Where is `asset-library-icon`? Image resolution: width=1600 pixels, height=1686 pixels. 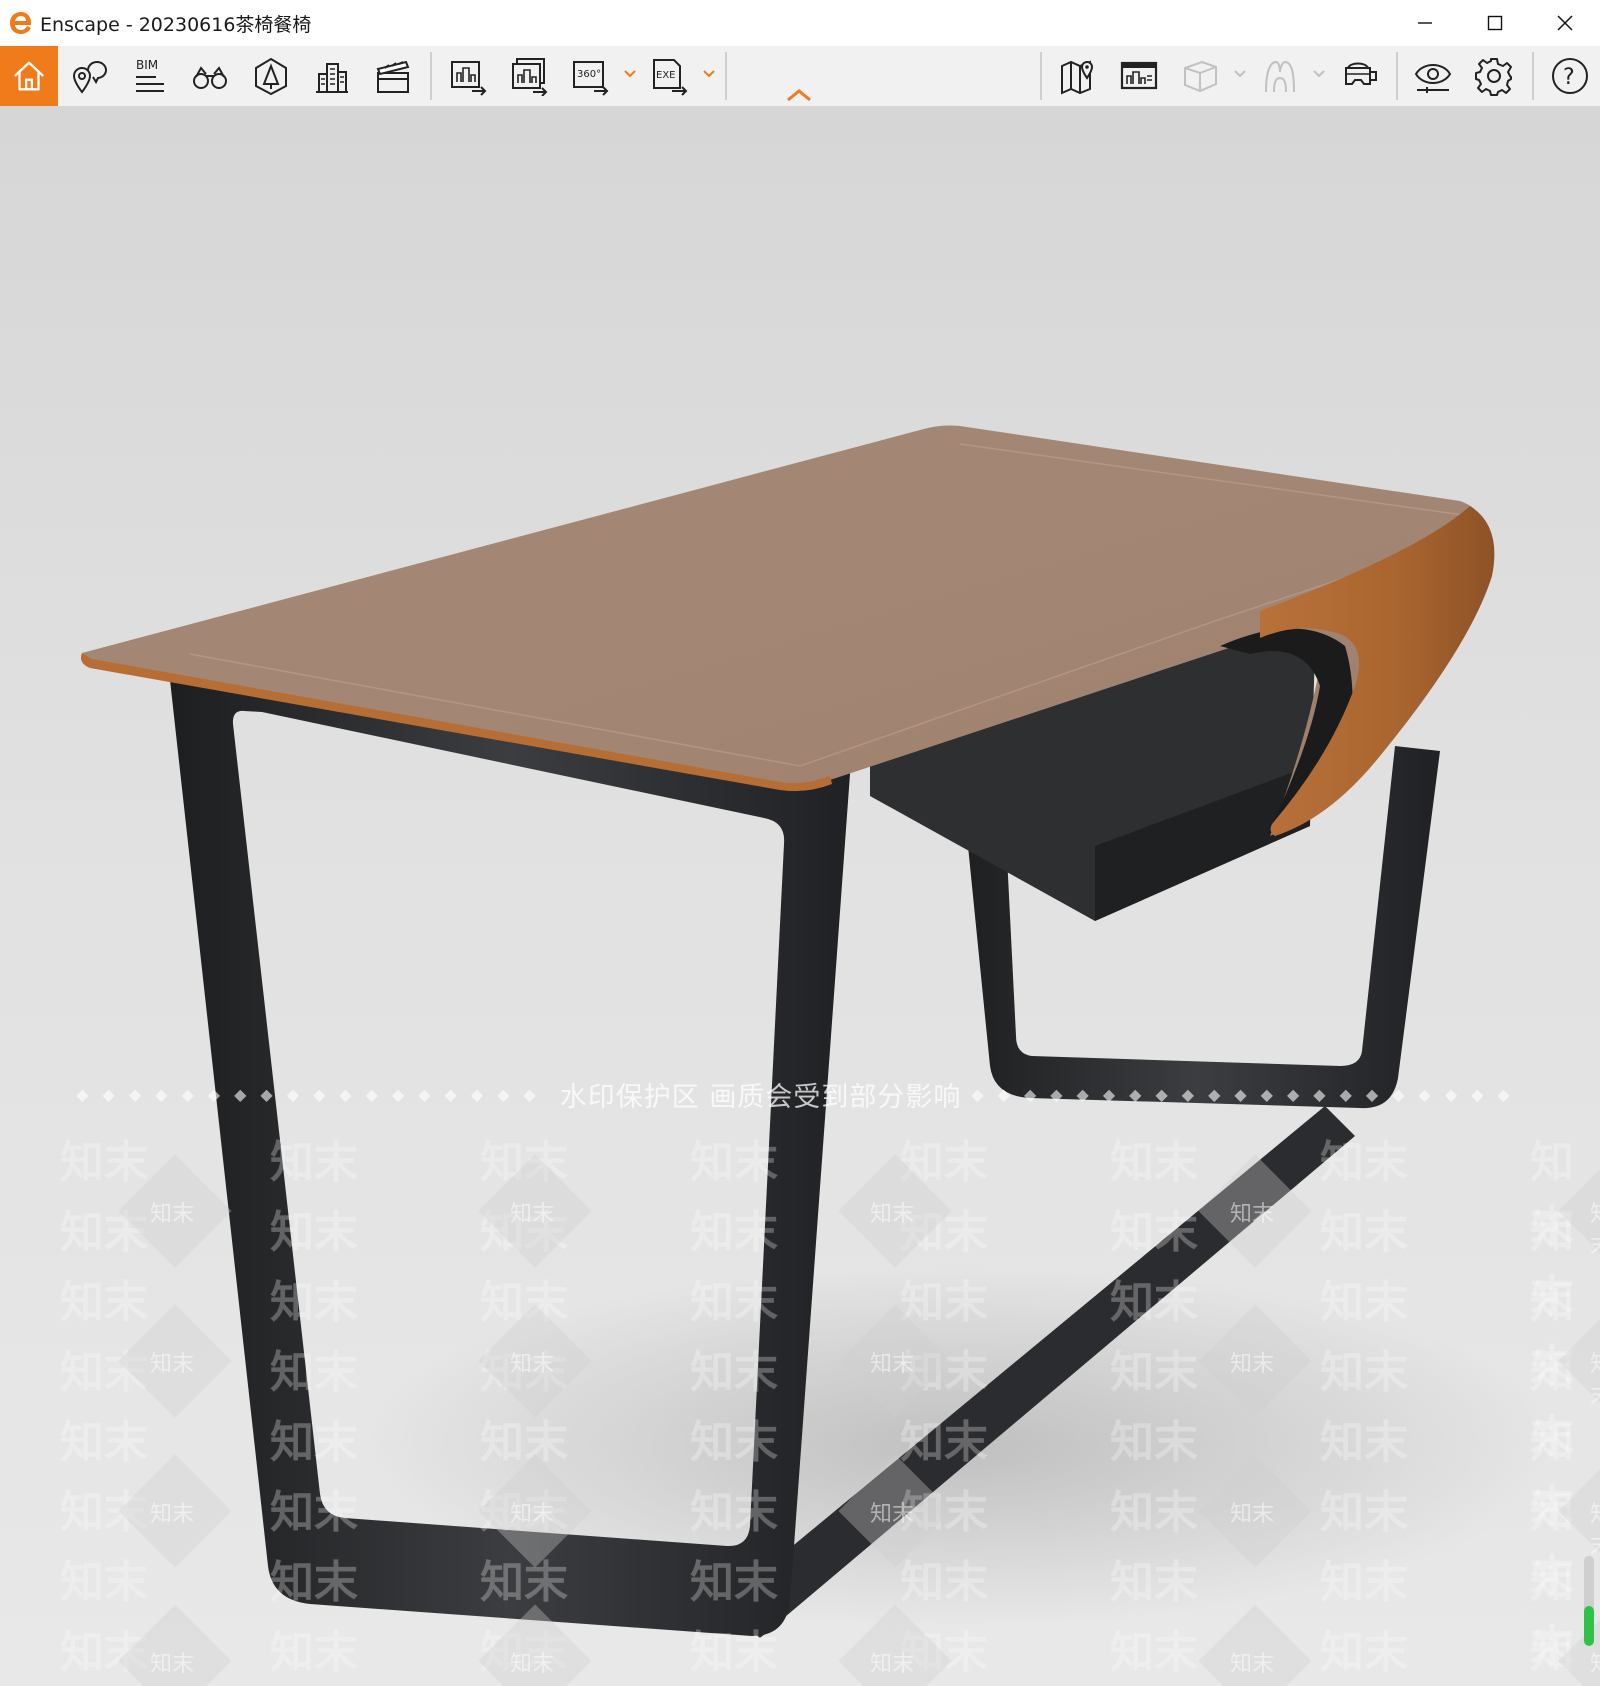
asset-library-icon is located at coordinates (271, 76).